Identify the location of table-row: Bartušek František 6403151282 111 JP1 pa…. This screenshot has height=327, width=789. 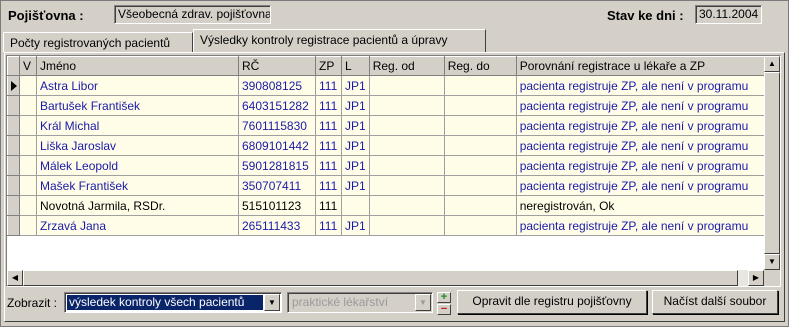
(386, 105).